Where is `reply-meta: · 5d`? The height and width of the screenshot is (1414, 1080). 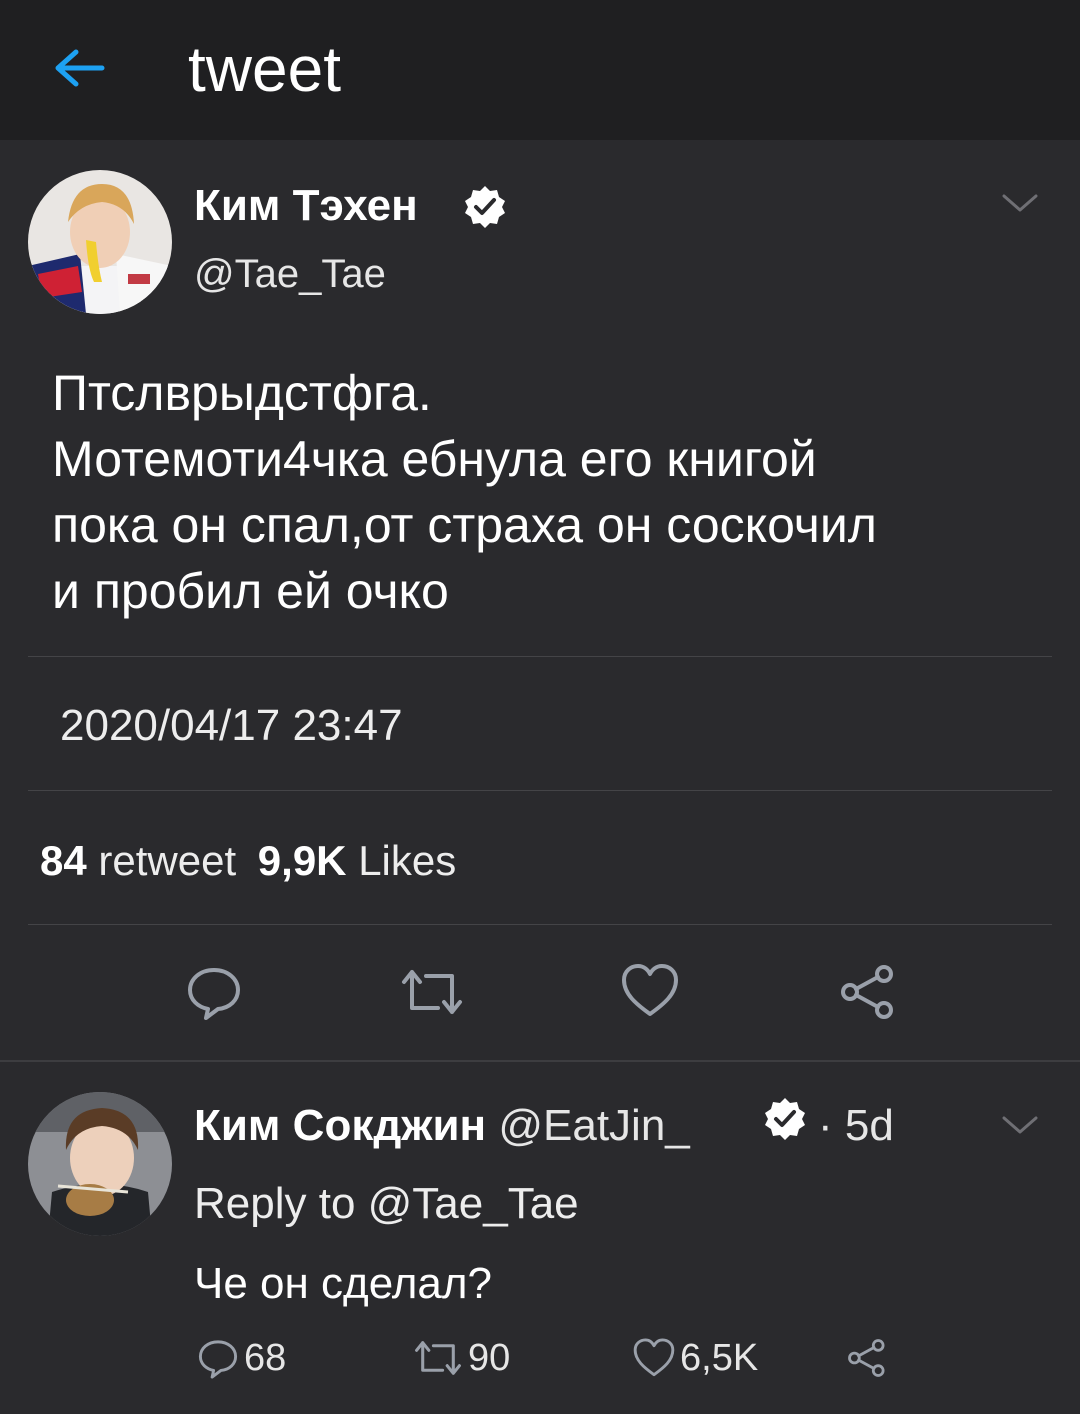 reply-meta: · 5d is located at coordinates (856, 1126).